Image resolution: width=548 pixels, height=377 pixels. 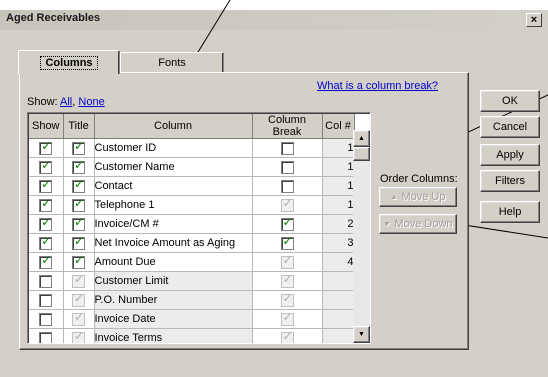 I want to click on table-row: ✓ P.O. Number ✓, so click(x=192, y=300).